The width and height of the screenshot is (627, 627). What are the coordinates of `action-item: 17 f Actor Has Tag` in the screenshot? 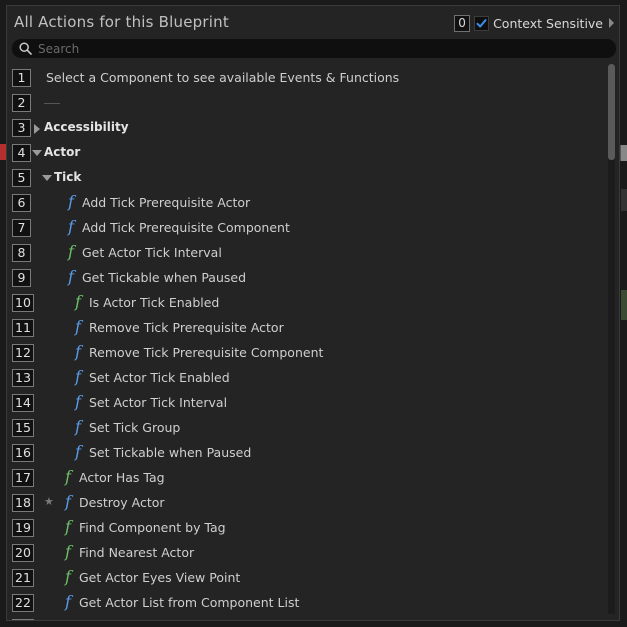 It's located at (307, 478).